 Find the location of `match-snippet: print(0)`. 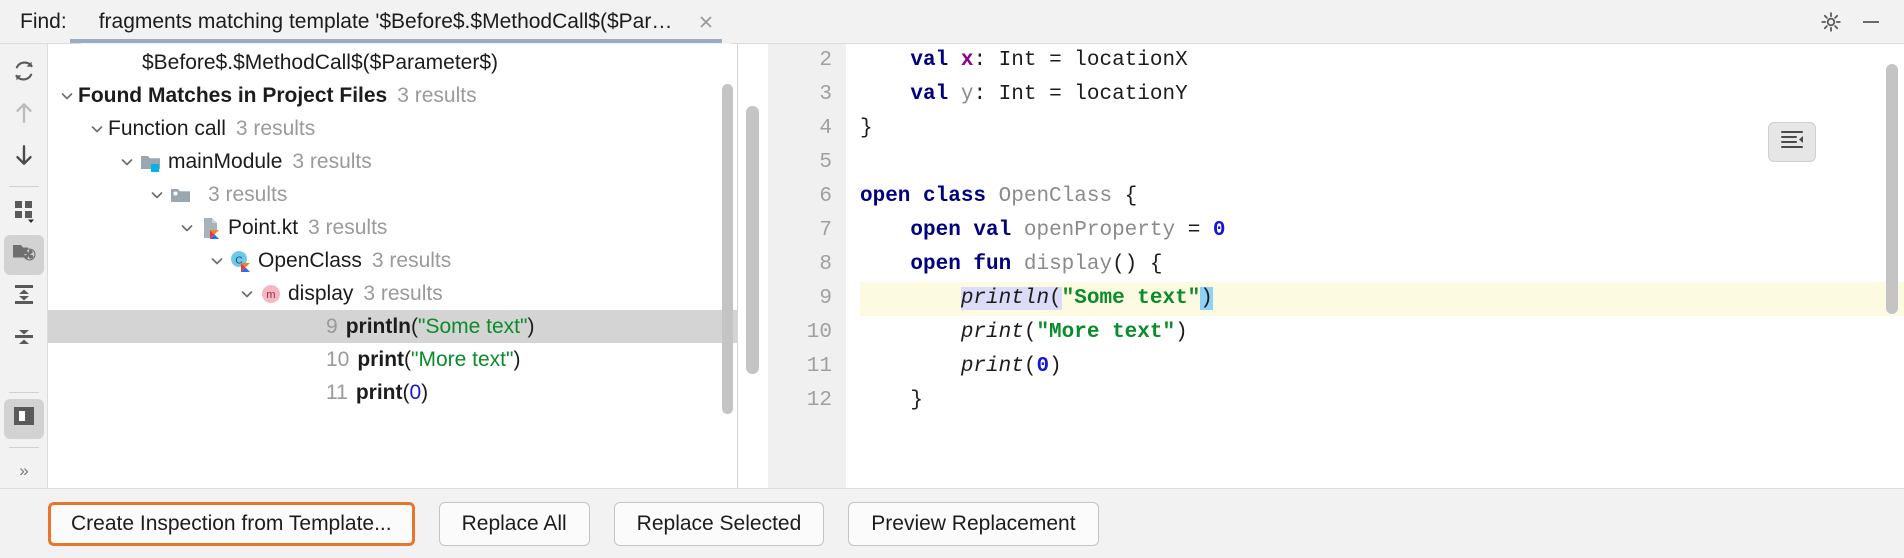

match-snippet: print(0) is located at coordinates (392, 393).